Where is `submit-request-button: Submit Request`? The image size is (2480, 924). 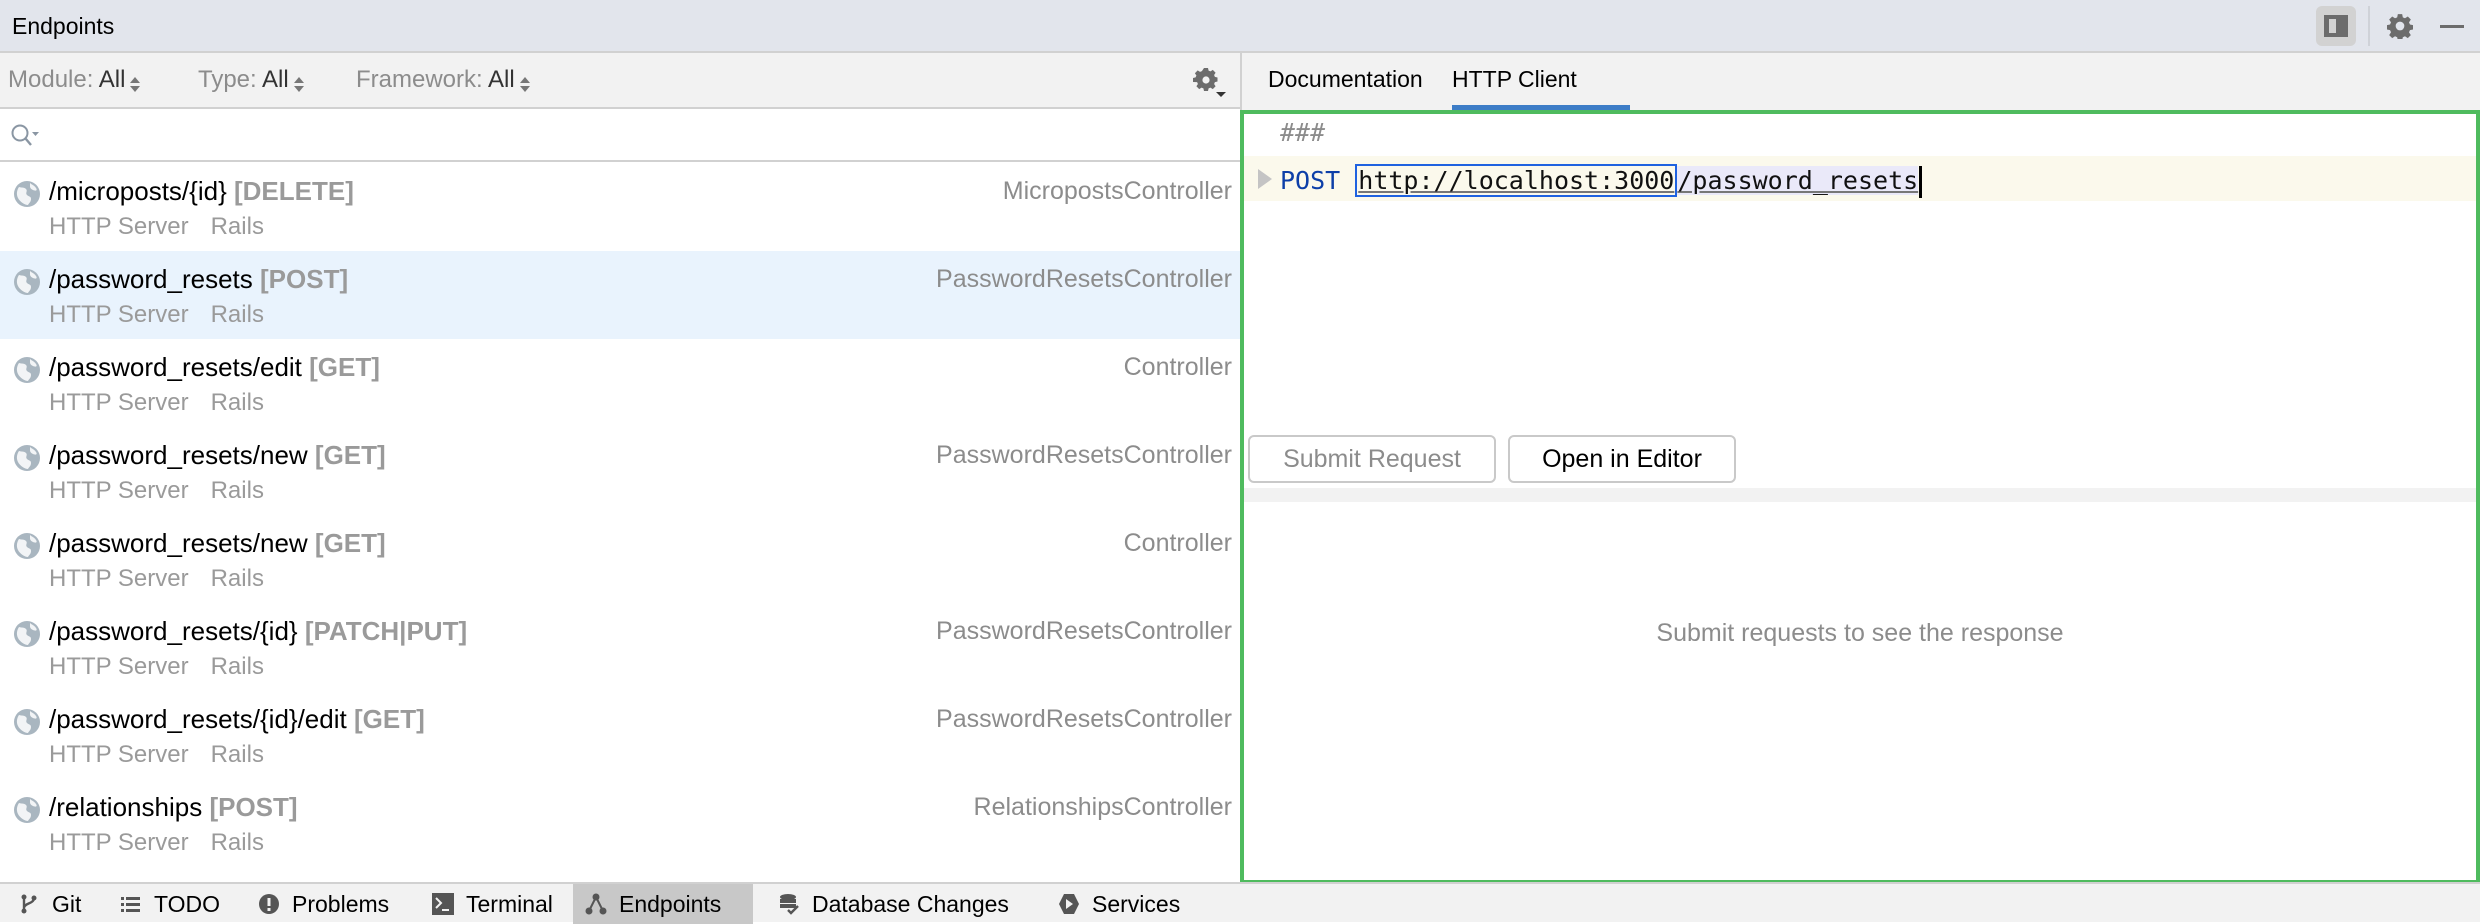 submit-request-button: Submit Request is located at coordinates (1372, 459).